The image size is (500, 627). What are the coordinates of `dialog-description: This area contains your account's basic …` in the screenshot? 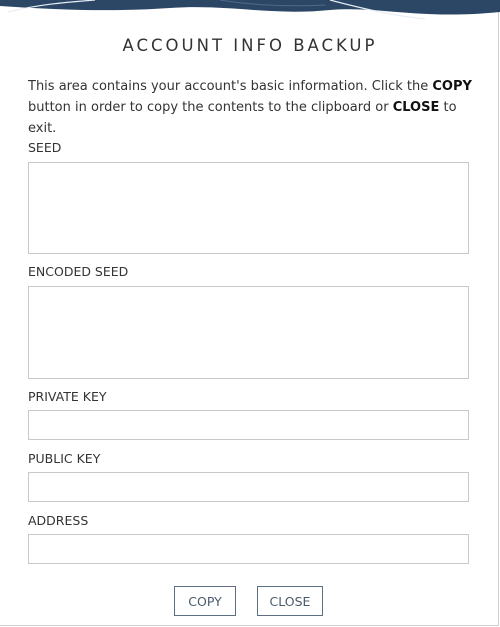 It's located at (253, 107).